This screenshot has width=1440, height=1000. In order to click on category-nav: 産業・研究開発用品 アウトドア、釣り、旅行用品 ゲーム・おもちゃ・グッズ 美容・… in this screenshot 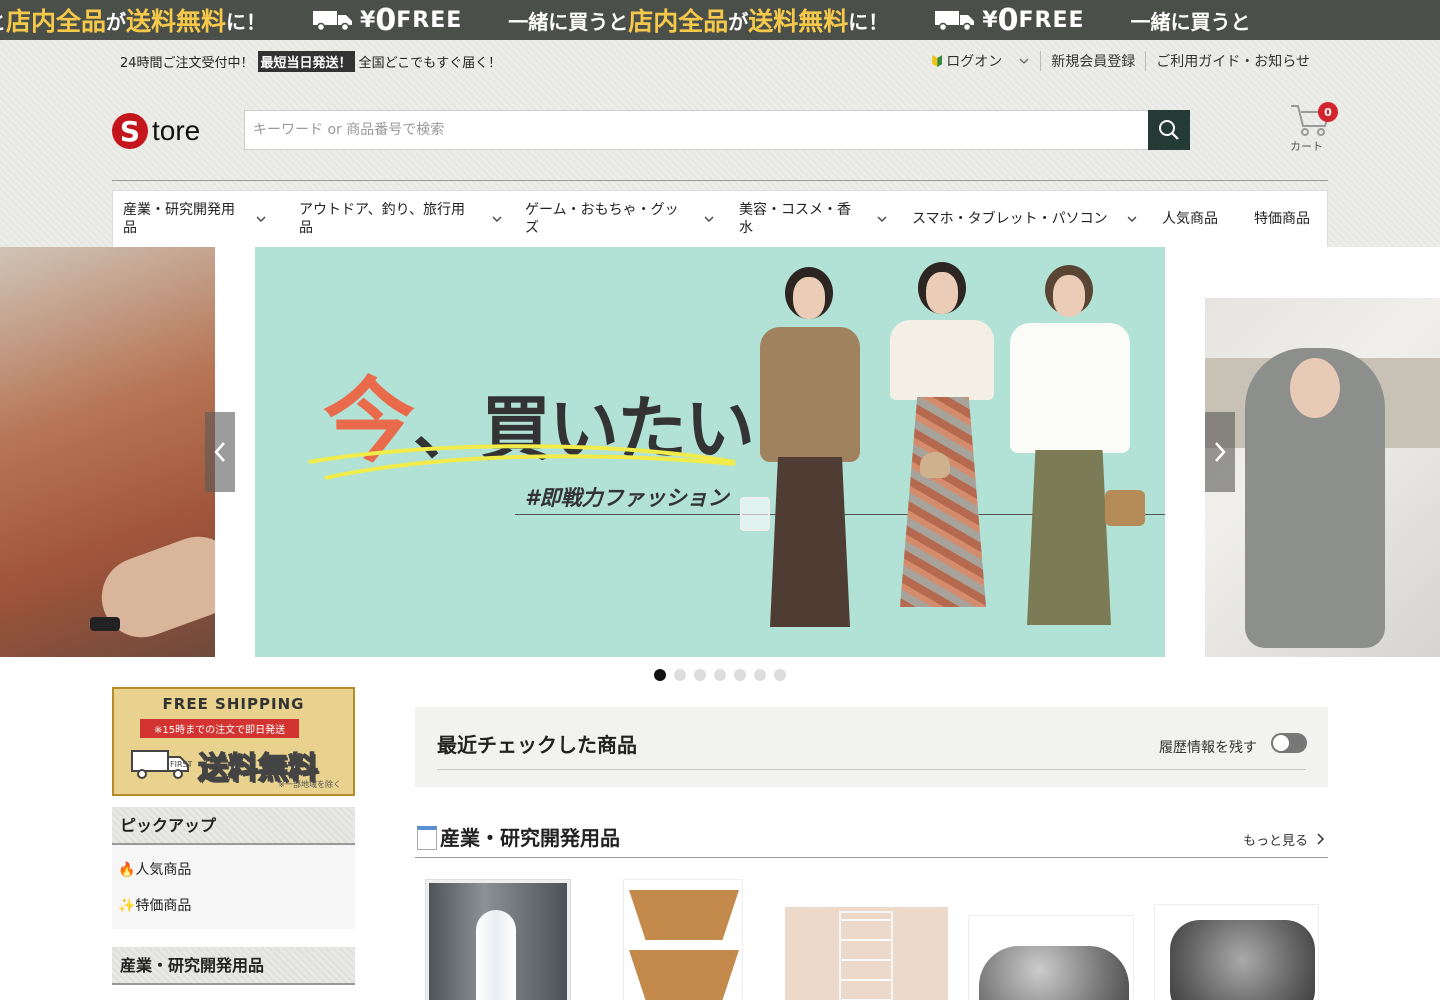, I will do `click(720, 218)`.